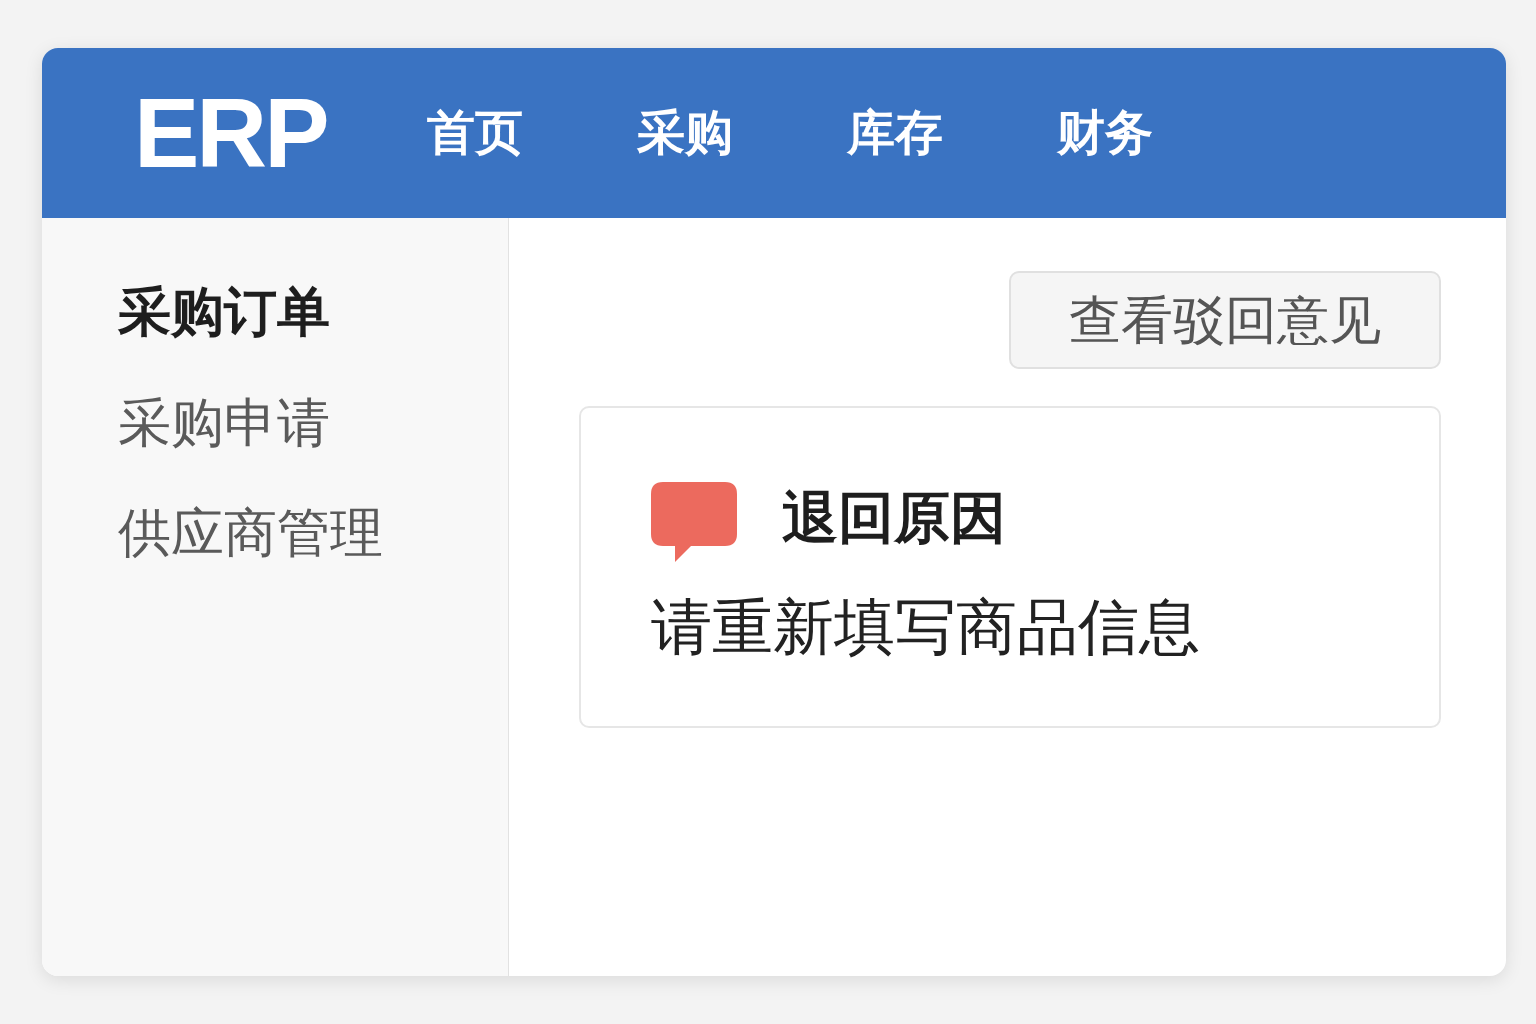  Describe the element at coordinates (474, 133) in the screenshot. I see `nav-link: 首页` at that location.